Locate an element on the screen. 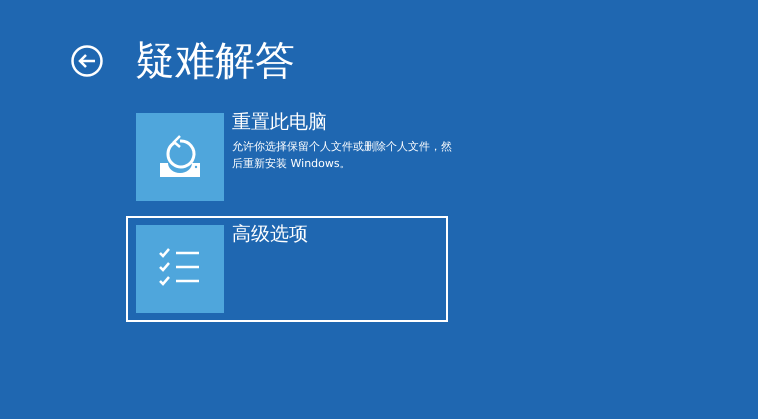  option-button: 高级选项 is located at coordinates (287, 269).